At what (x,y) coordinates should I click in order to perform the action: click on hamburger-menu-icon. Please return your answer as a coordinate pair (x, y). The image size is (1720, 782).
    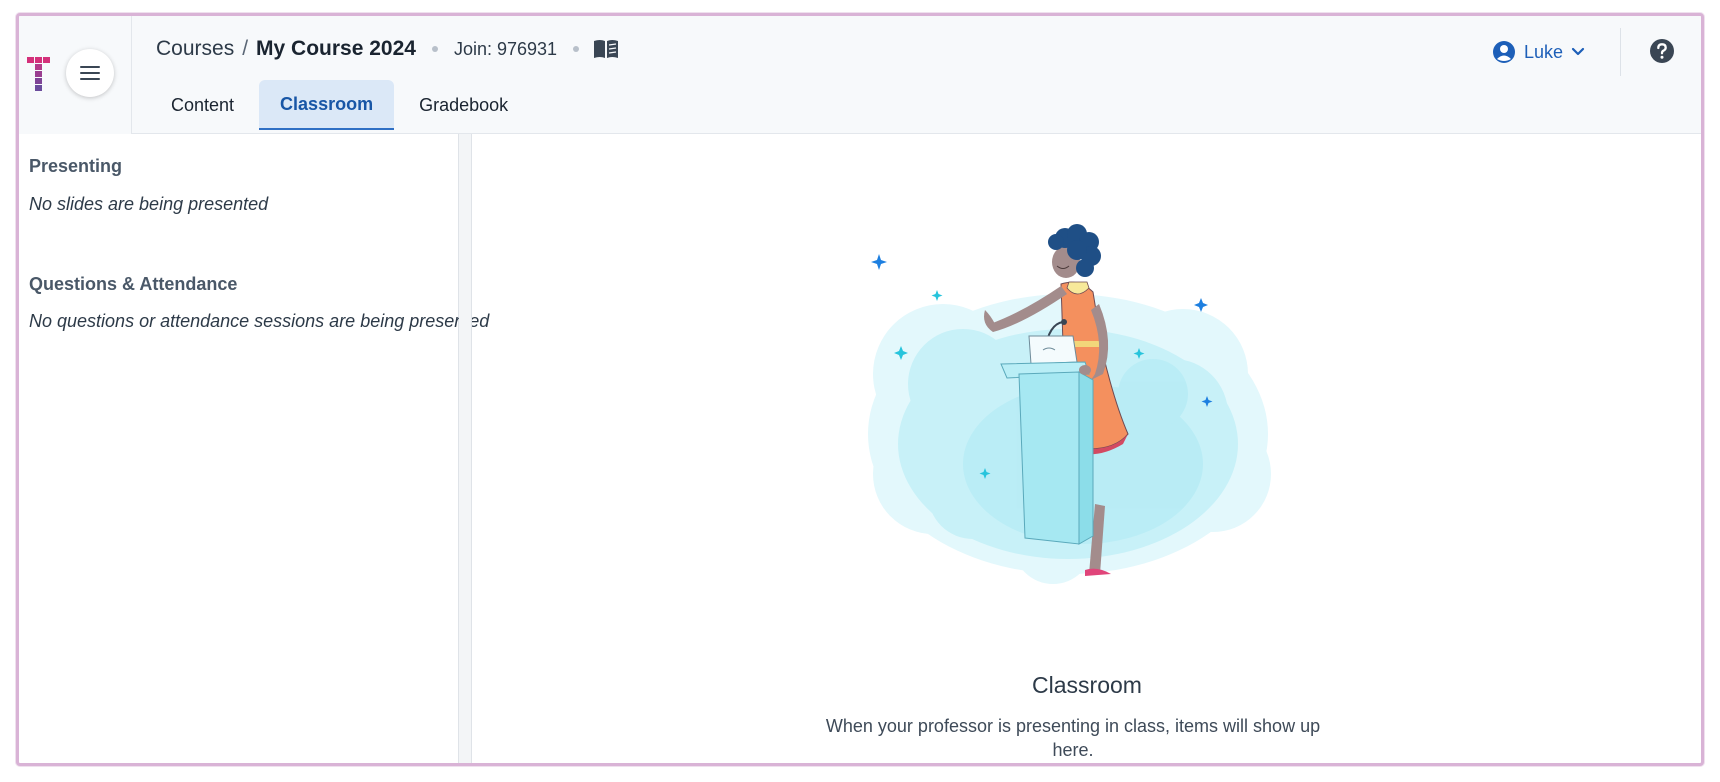
    Looking at the image, I should click on (90, 73).